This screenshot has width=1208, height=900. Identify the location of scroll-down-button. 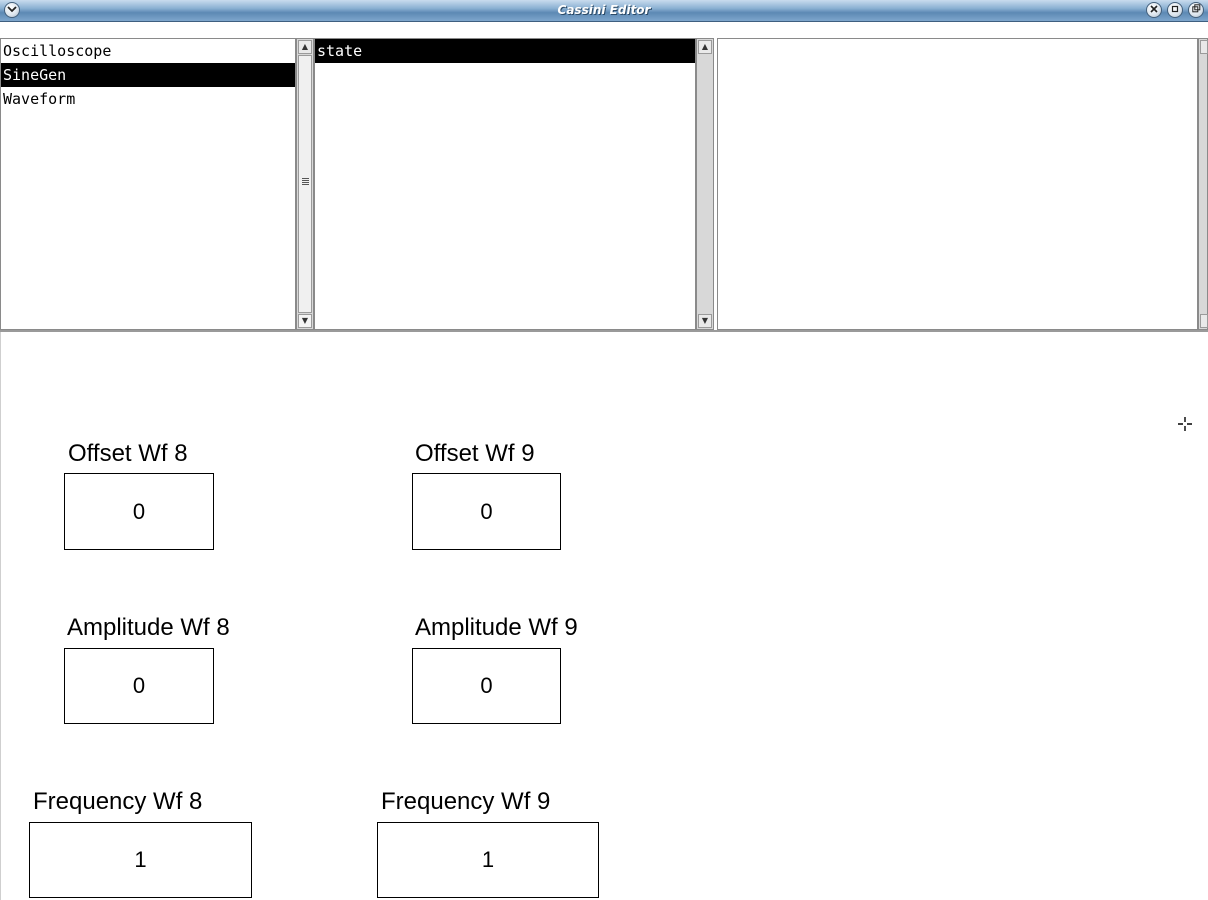
(1204, 321).